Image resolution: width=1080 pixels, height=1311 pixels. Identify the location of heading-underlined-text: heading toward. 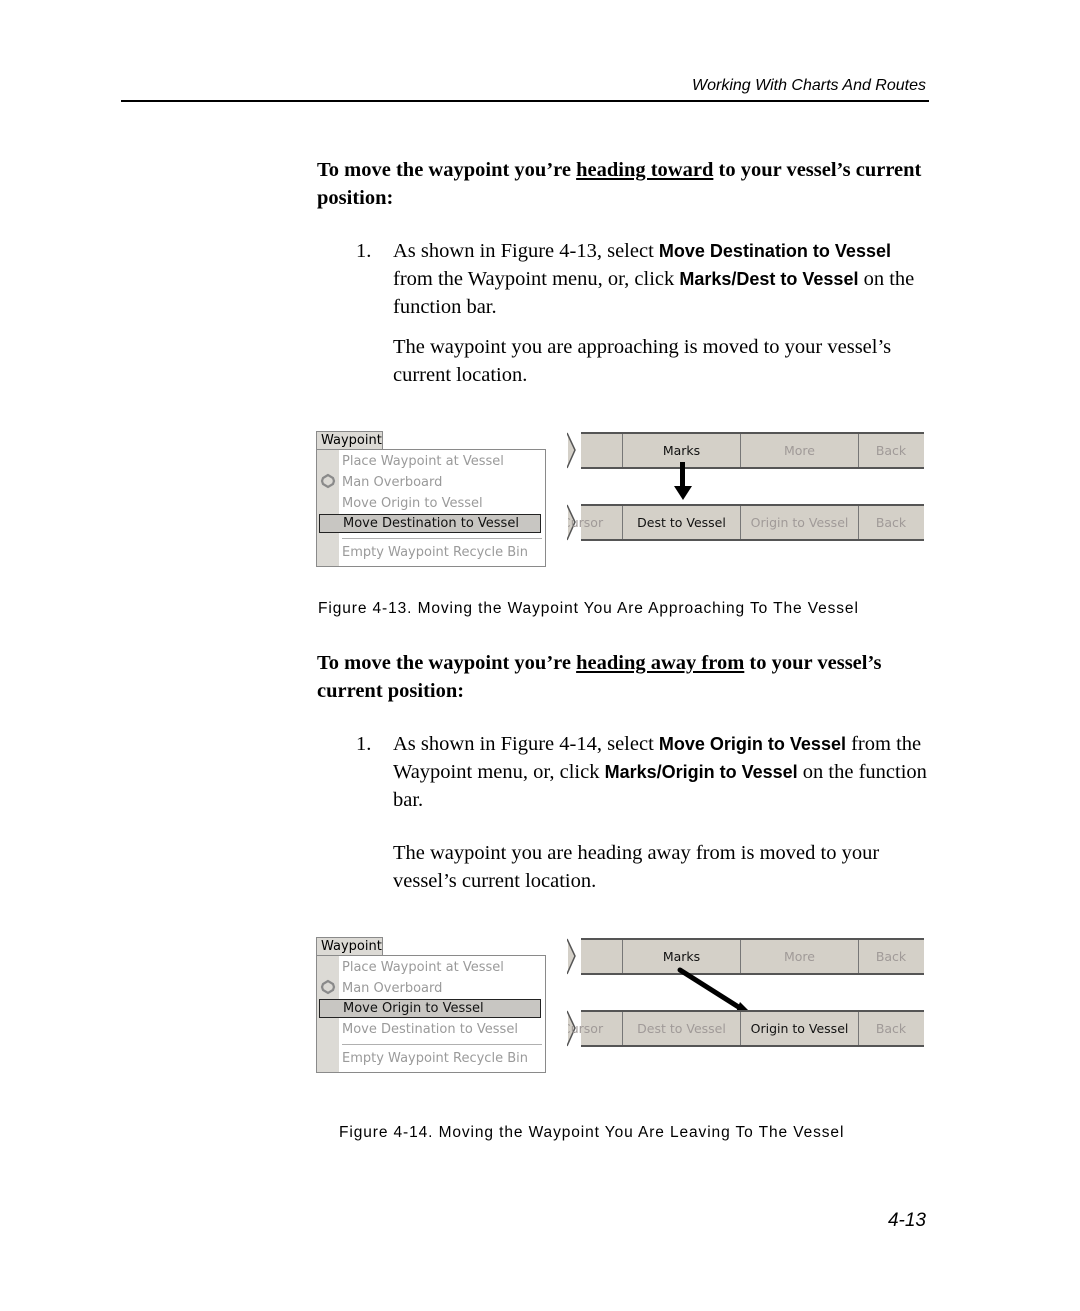
(645, 170).